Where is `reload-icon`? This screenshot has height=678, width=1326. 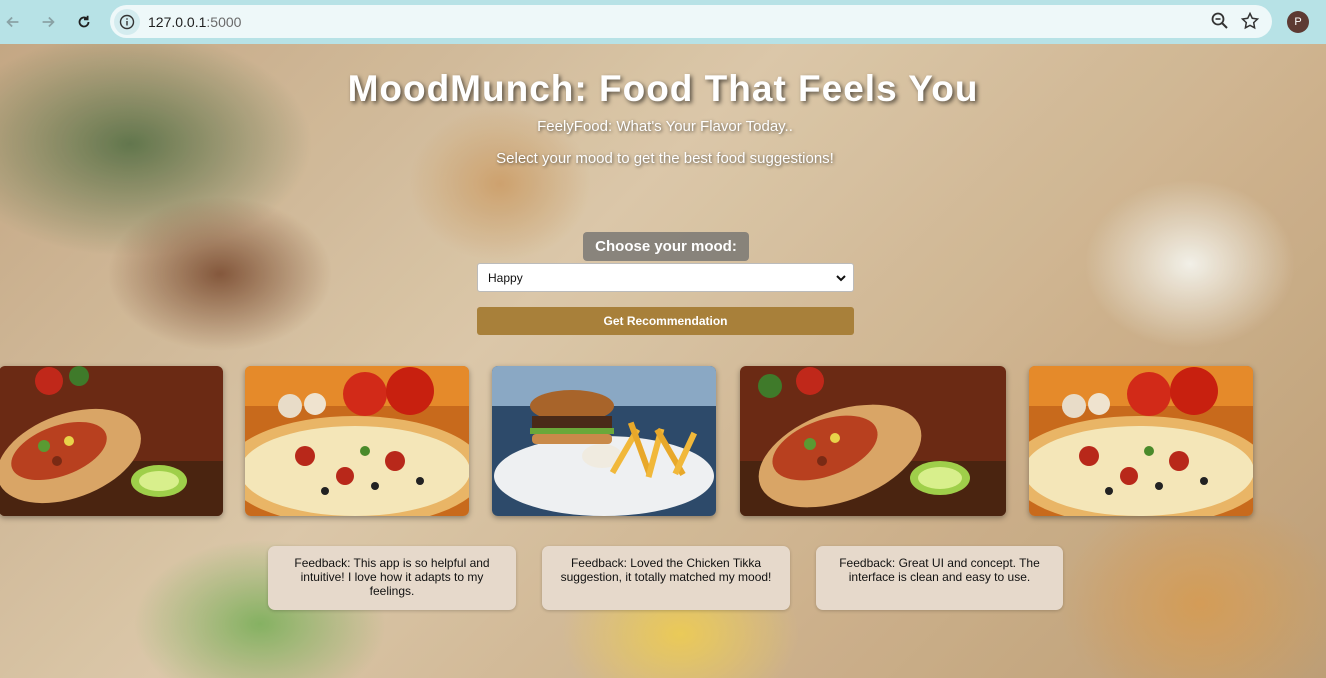
reload-icon is located at coordinates (84, 21).